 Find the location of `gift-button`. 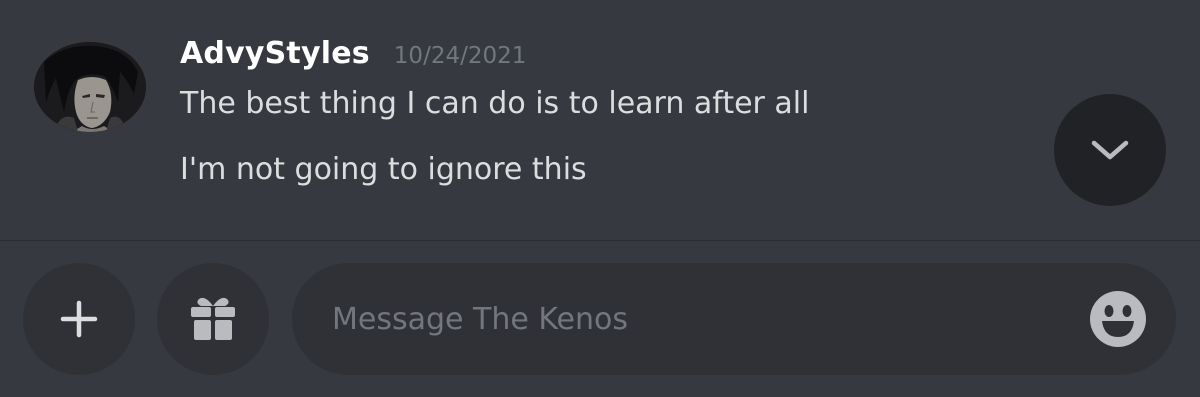

gift-button is located at coordinates (213, 319).